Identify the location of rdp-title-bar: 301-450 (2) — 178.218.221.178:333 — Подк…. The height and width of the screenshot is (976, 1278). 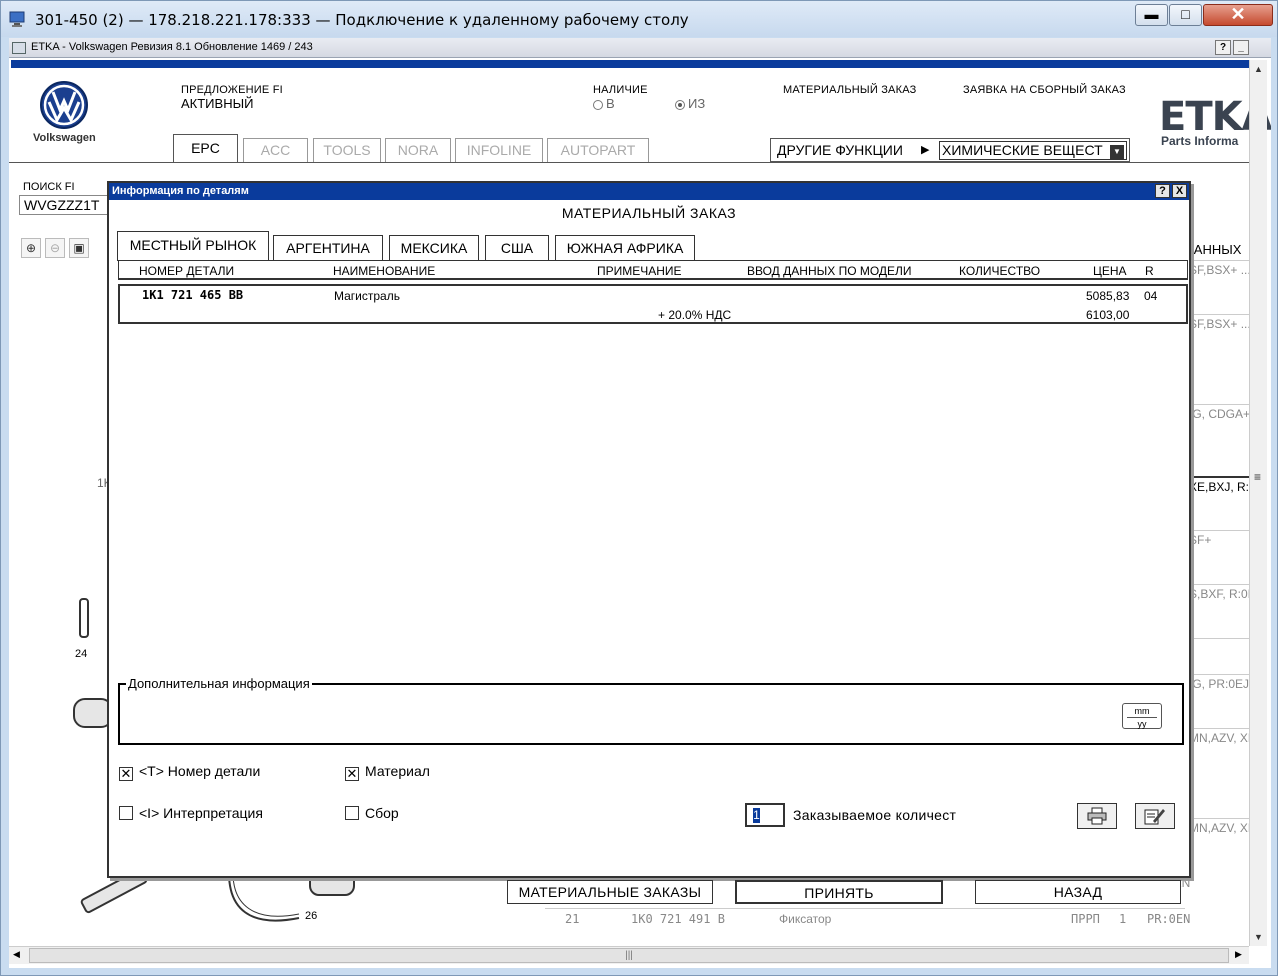
(639, 19).